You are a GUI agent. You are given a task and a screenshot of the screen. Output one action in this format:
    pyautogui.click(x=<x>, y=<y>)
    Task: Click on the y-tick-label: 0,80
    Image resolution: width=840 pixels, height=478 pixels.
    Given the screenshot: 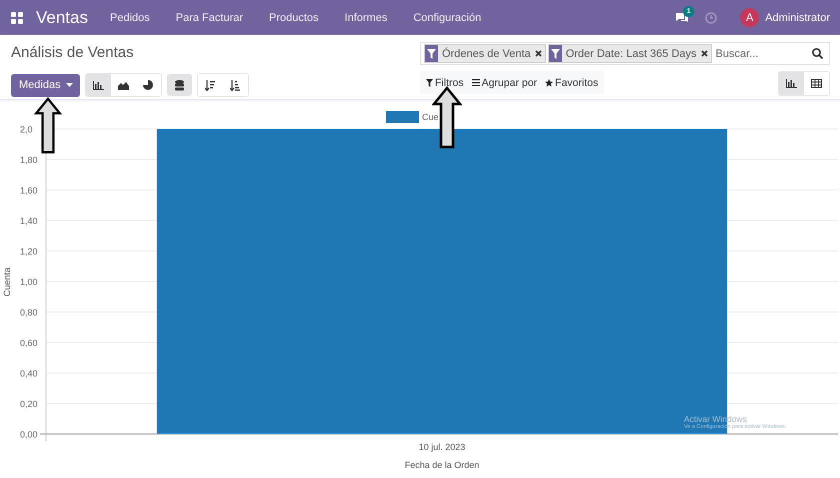 What is the action you would take?
    pyautogui.click(x=29, y=313)
    